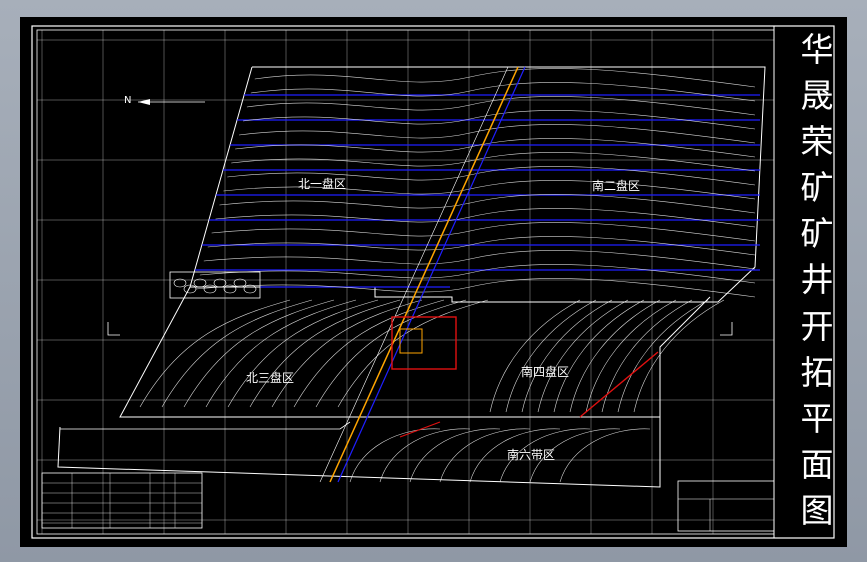 Image resolution: width=867 pixels, height=562 pixels. What do you see at coordinates (270, 378) in the screenshot?
I see `zone-label-north-3: 北三盘区` at bounding box center [270, 378].